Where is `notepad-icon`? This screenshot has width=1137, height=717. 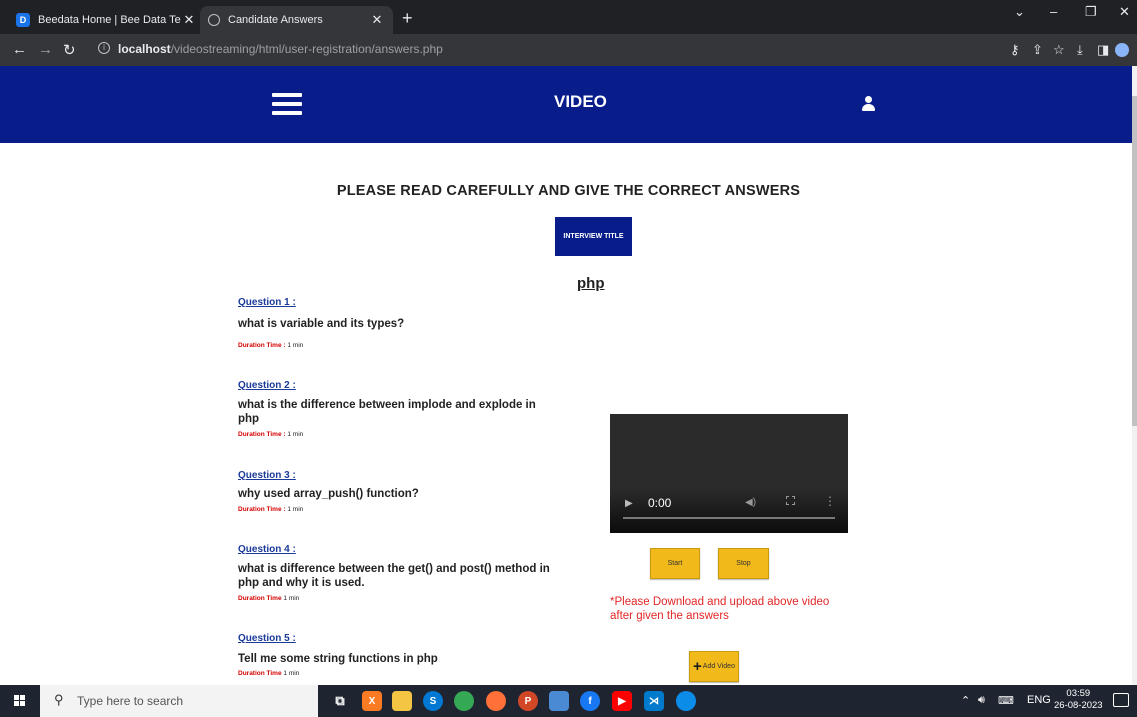
notepad-icon is located at coordinates (559, 701).